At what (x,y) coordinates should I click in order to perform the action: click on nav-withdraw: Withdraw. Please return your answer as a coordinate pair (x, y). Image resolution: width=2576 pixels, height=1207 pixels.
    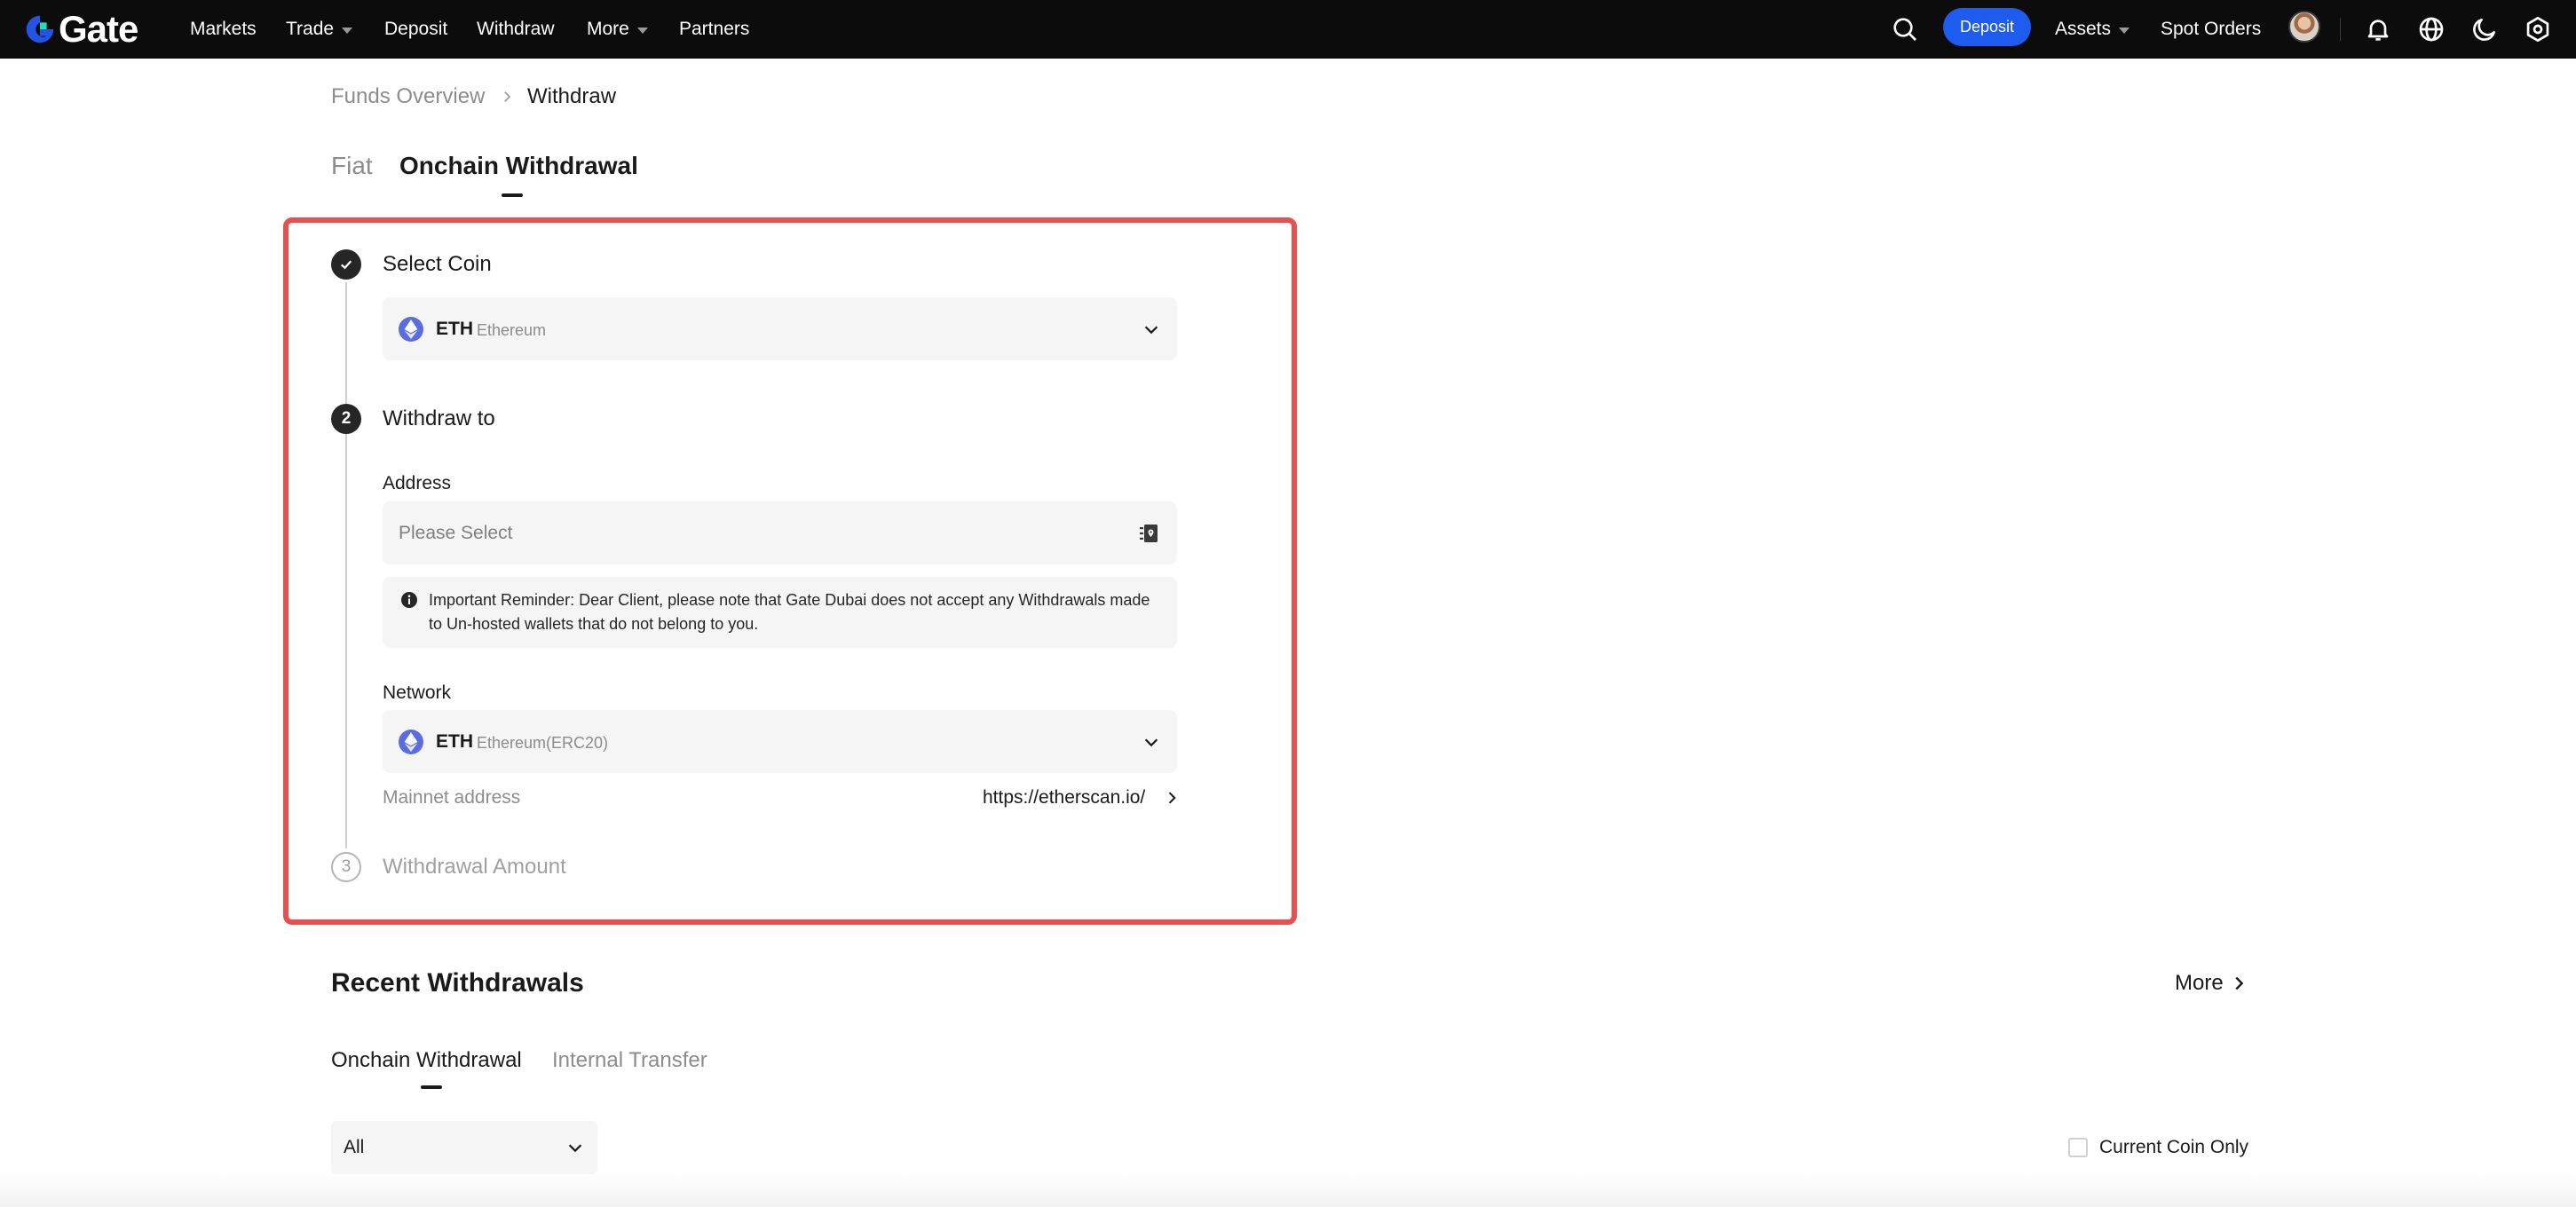
    Looking at the image, I should click on (516, 29).